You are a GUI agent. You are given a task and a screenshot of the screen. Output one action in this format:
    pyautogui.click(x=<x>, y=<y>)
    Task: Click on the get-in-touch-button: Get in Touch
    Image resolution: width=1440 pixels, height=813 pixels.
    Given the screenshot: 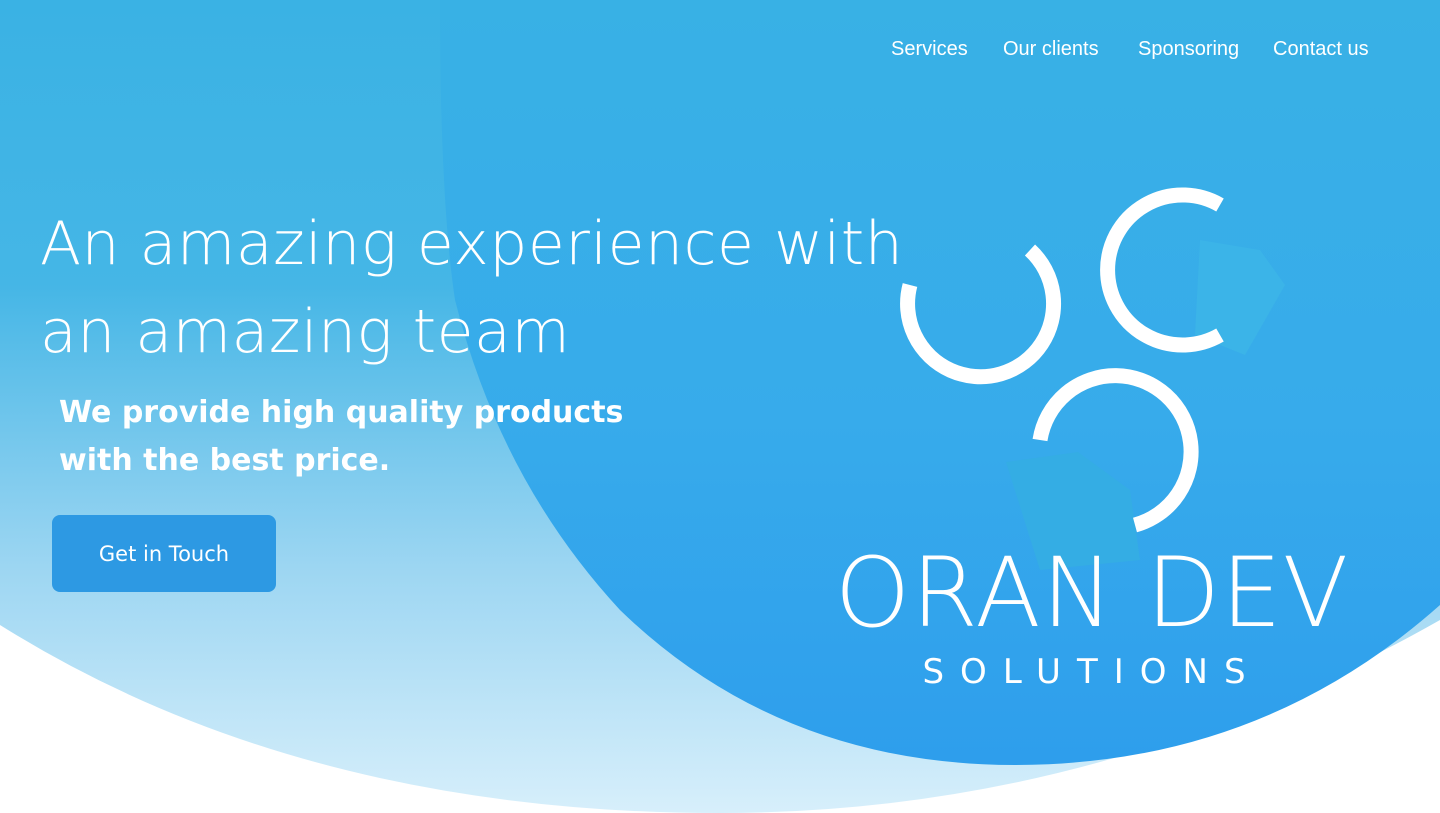 What is the action you would take?
    pyautogui.click(x=164, y=553)
    